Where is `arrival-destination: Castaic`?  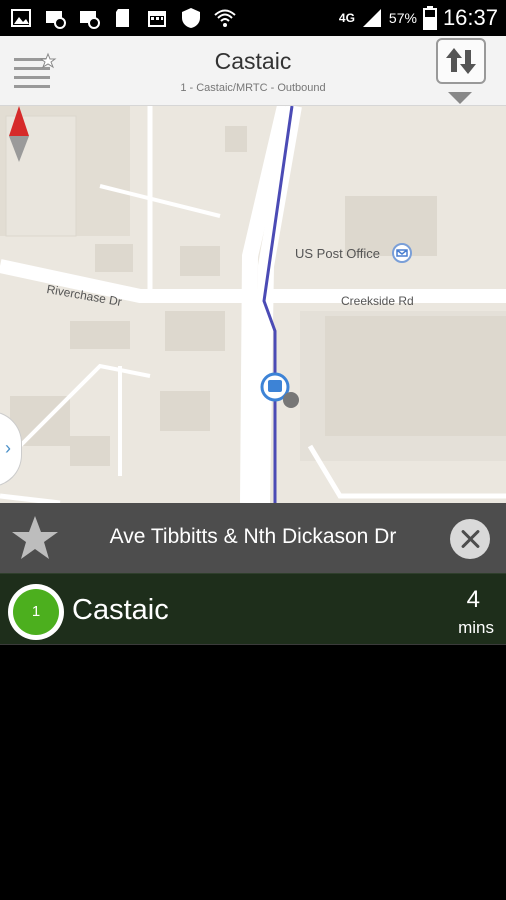 arrival-destination: Castaic is located at coordinates (120, 610).